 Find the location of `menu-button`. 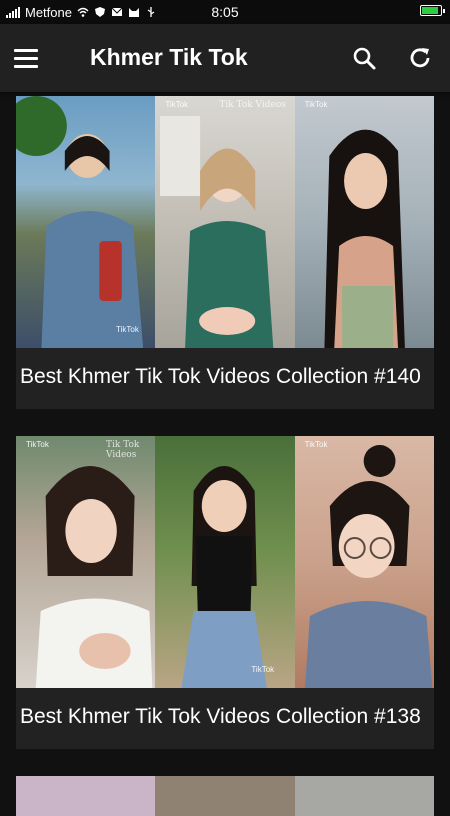

menu-button is located at coordinates (34, 58).